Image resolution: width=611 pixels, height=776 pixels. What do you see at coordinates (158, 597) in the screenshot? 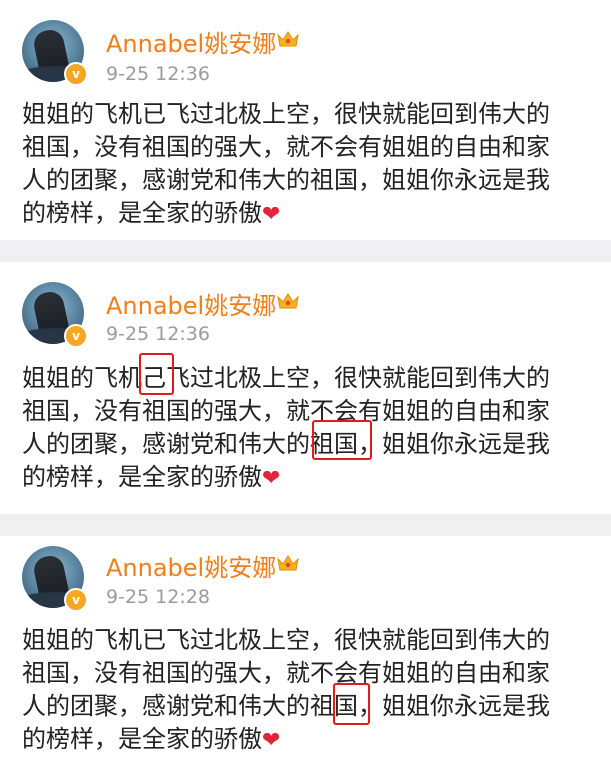
I see `post-timestamp: 9-25 12:28` at bounding box center [158, 597].